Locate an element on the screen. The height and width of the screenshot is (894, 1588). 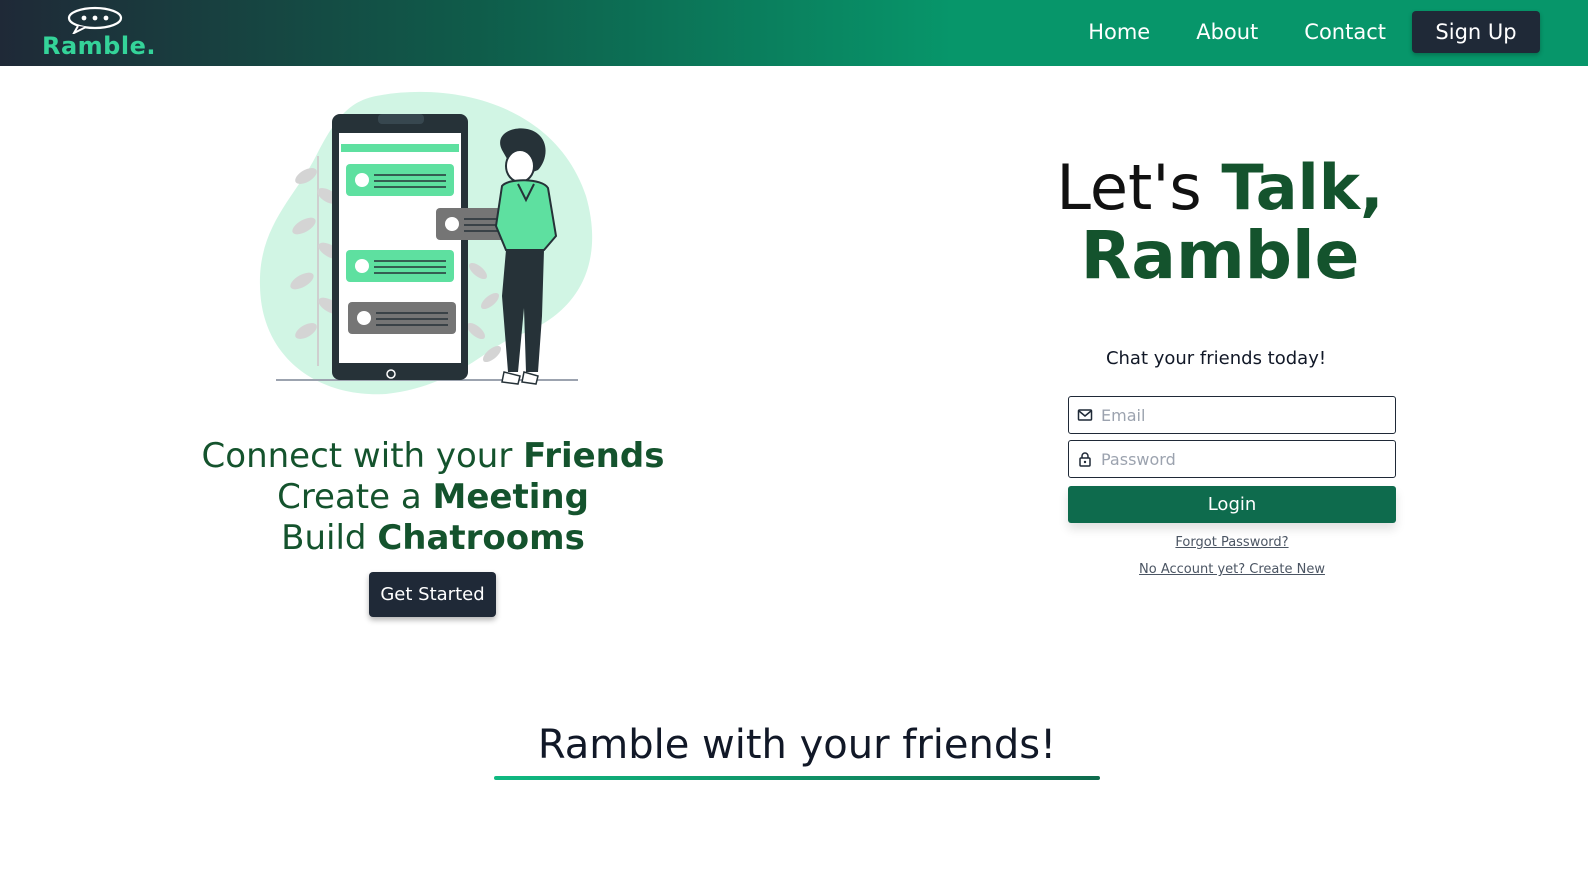
mail-icon is located at coordinates (1085, 415).